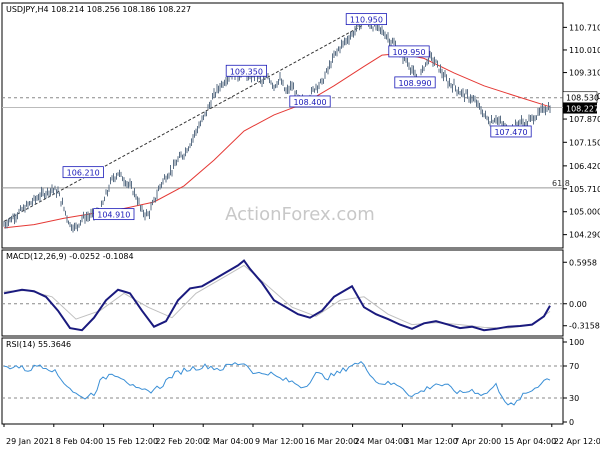 The image size is (600, 450). What do you see at coordinates (584, 212) in the screenshot?
I see `price-y-tick-label: 105.000` at bounding box center [584, 212].